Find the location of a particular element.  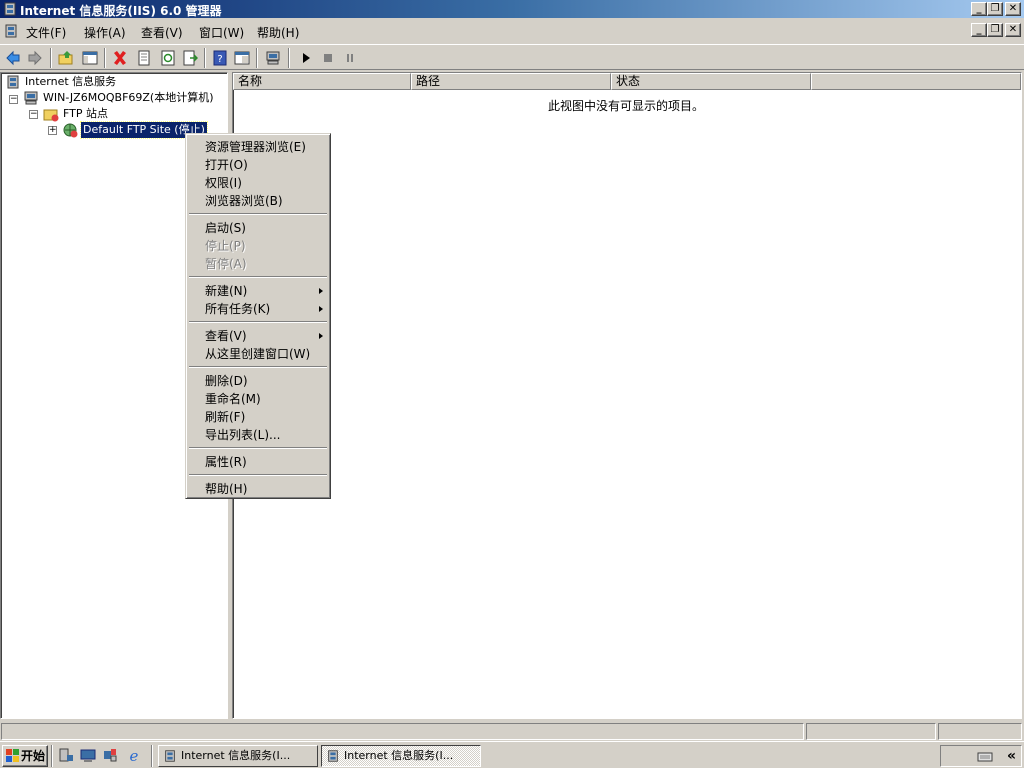

menu-bar: 文件(F) 操作(A) 查看(V) 窗口(W) 帮助(H) _ ❐ ✕ is located at coordinates (512, 31).